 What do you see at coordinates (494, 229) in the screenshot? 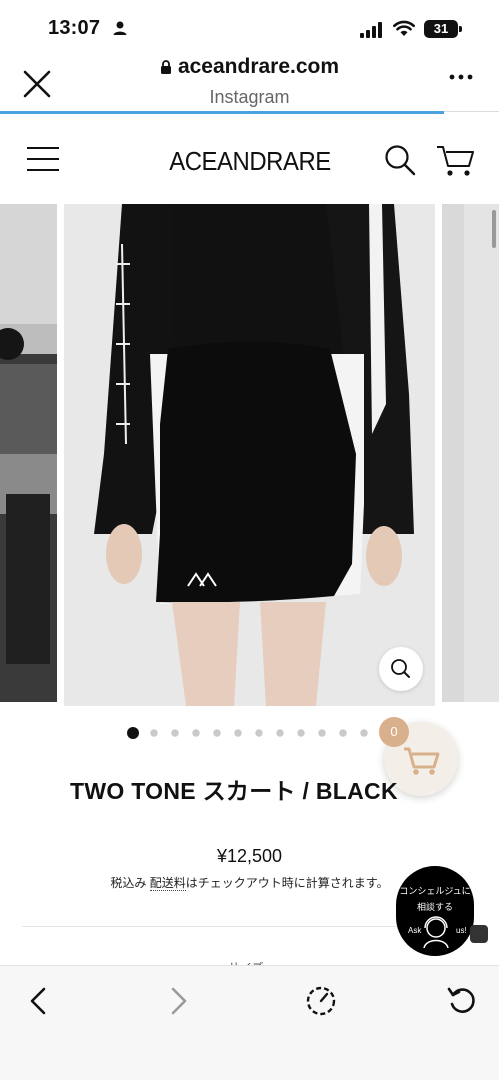
I see `page-scrollbar` at bounding box center [494, 229].